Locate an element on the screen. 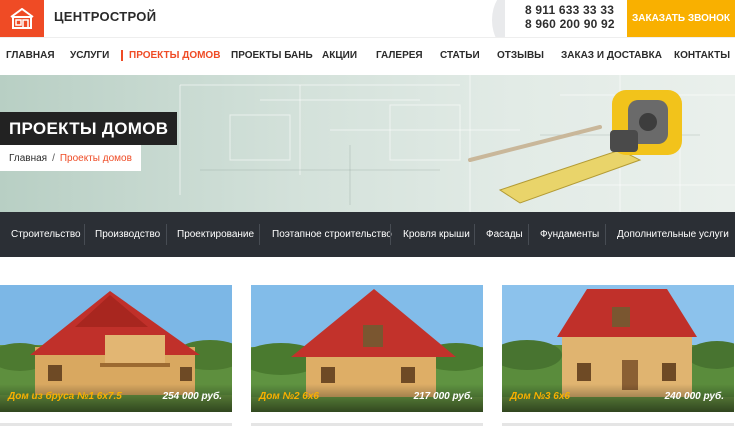 The height and width of the screenshot is (426, 735). category-facades: Фасады is located at coordinates (504, 234).